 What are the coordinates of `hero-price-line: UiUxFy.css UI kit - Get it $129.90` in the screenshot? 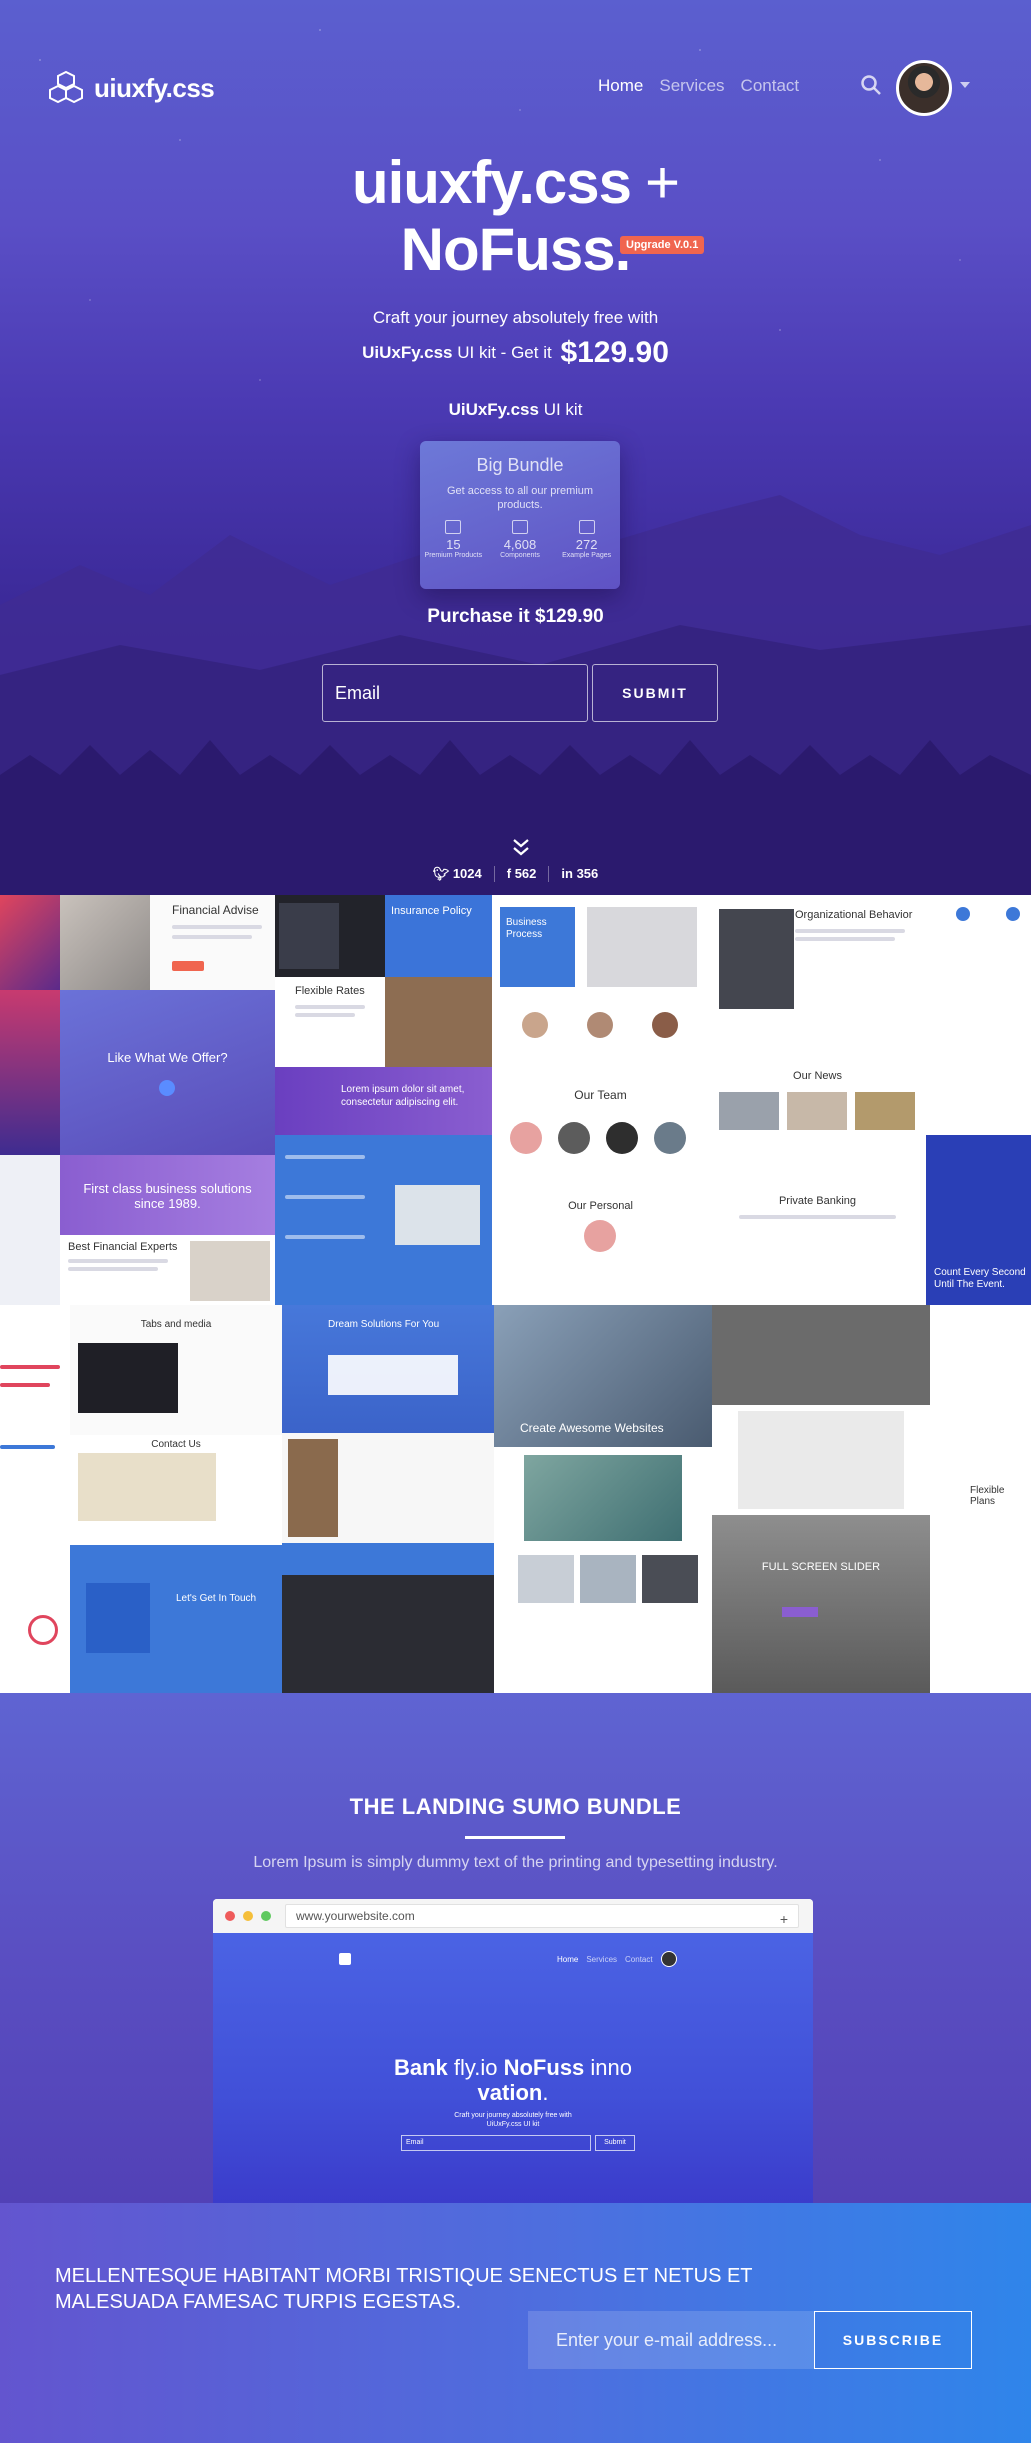 It's located at (515, 353).